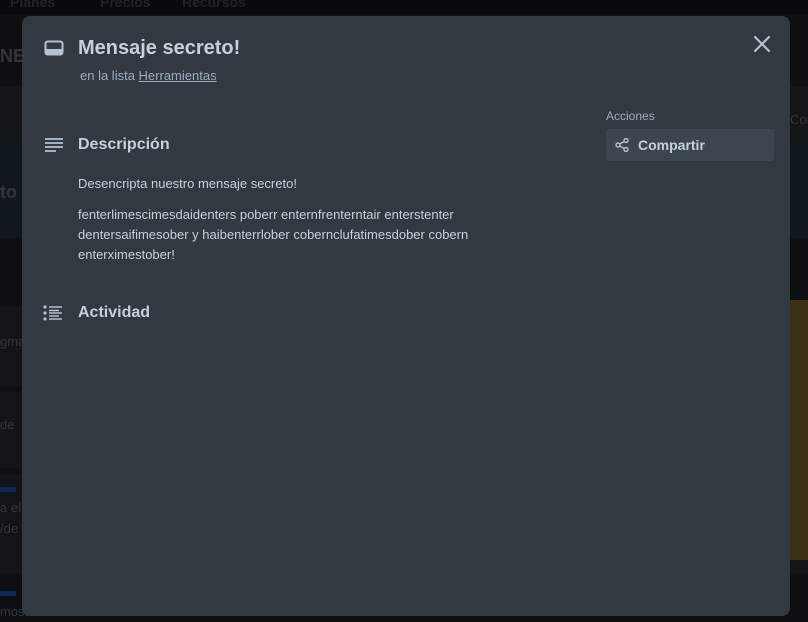 This screenshot has width=808, height=622. What do you see at coordinates (54, 145) in the screenshot?
I see `description-icon` at bounding box center [54, 145].